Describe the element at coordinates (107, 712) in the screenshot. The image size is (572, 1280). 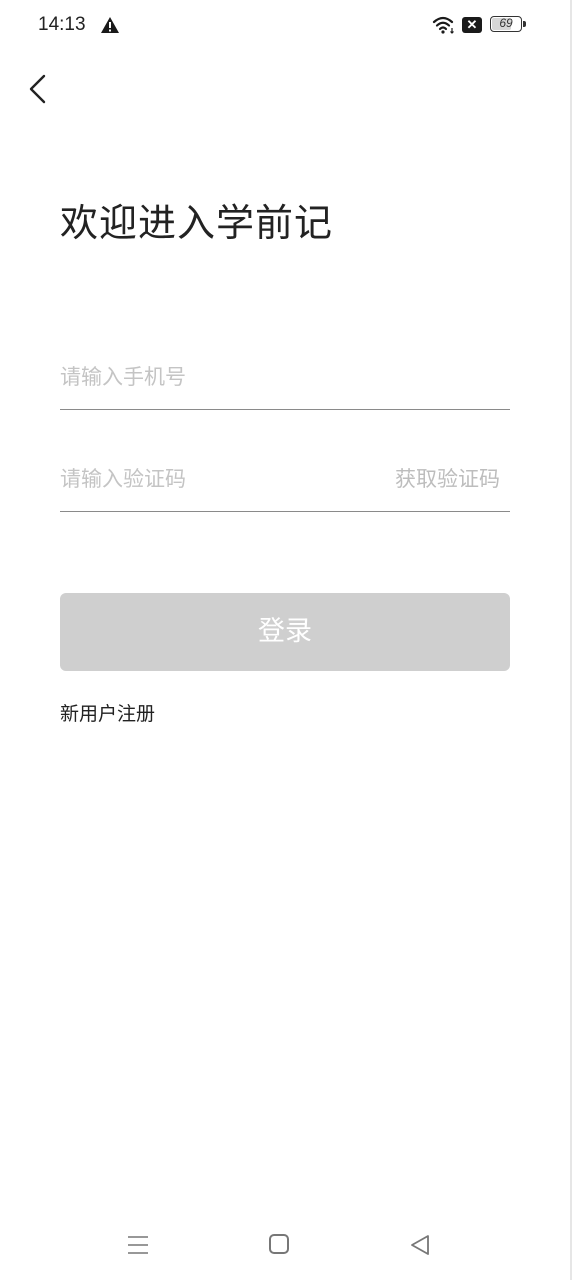
I see `register-link: 新用户注册` at that location.